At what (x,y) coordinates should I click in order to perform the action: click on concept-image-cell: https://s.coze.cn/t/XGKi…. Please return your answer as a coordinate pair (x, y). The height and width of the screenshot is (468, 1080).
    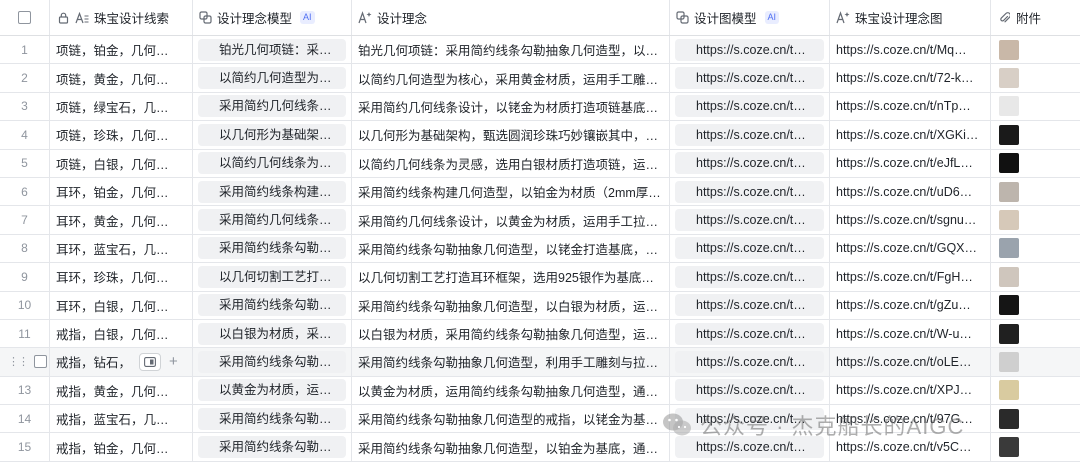
    Looking at the image, I should click on (910, 135).